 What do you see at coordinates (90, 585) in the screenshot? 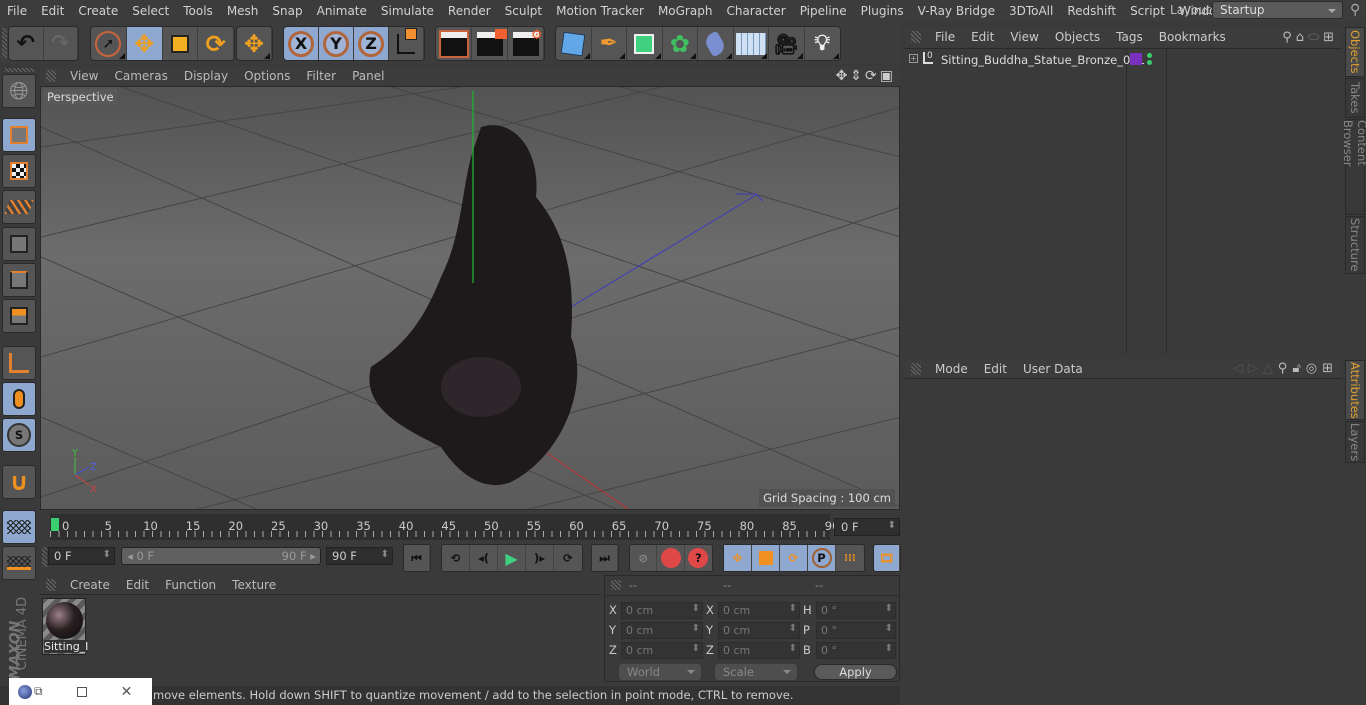
I see `material-menu-create: Create` at bounding box center [90, 585].